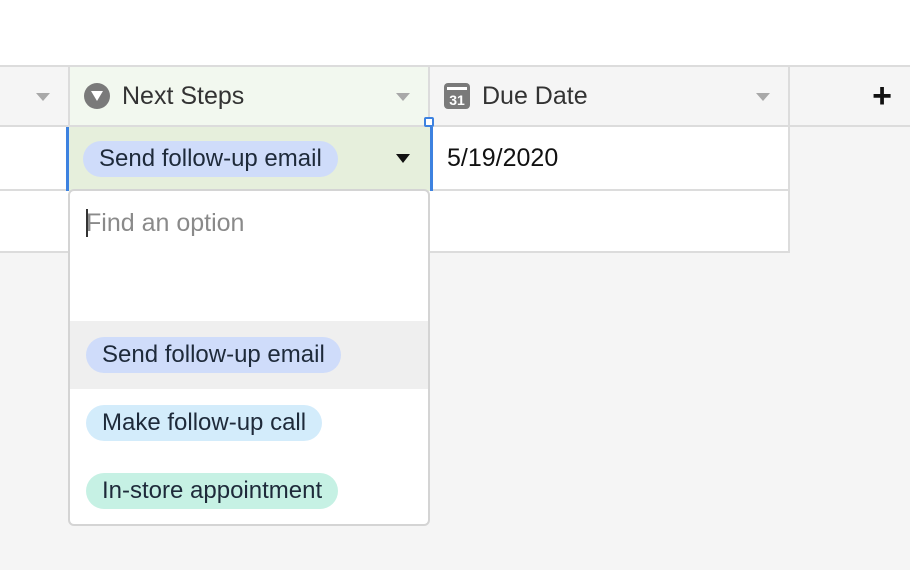  Describe the element at coordinates (35, 96) in the screenshot. I see `column-header-previous` at that location.